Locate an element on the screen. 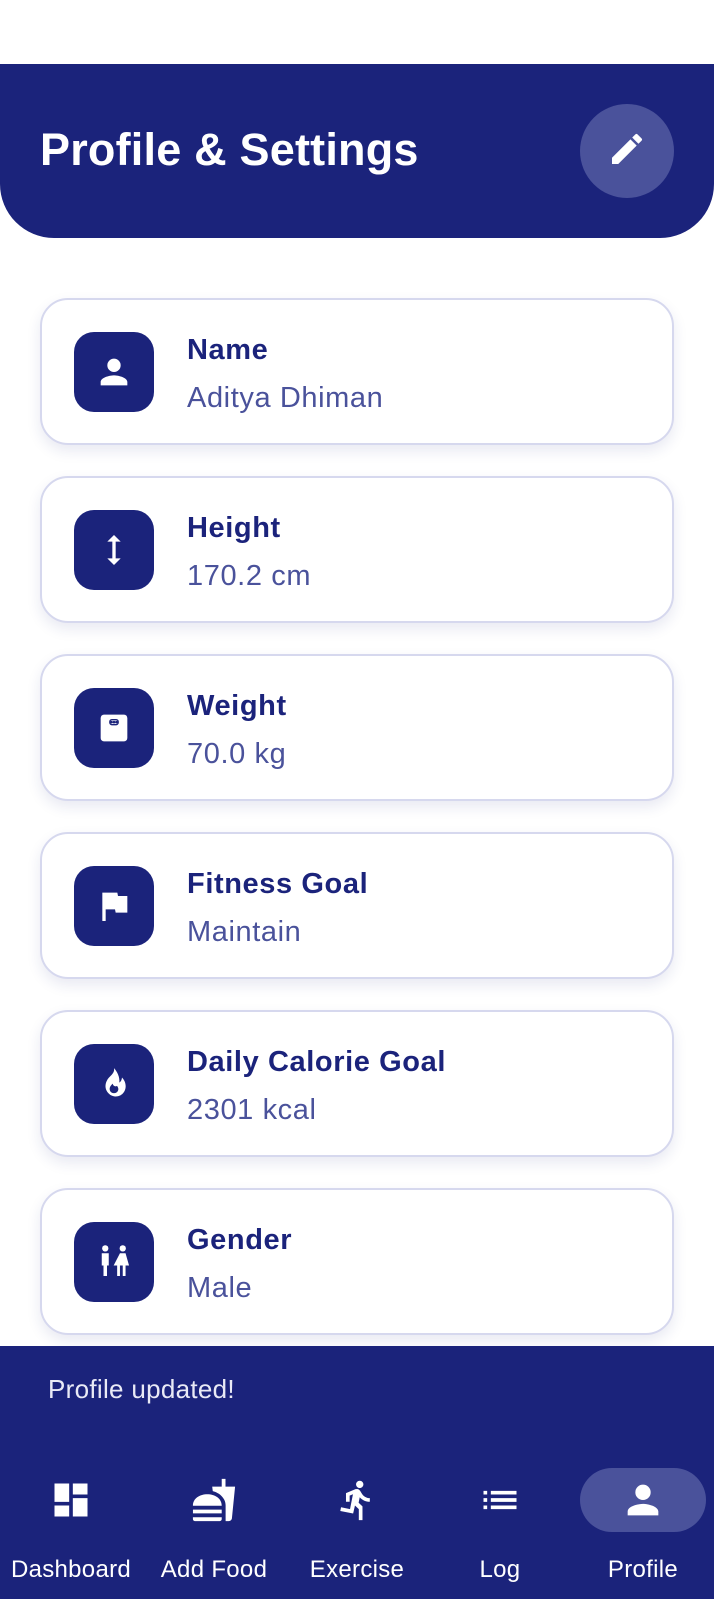 Image resolution: width=714 pixels, height=1599 pixels. fitness-goal-card: Fitness Goal Maintain is located at coordinates (357, 905).